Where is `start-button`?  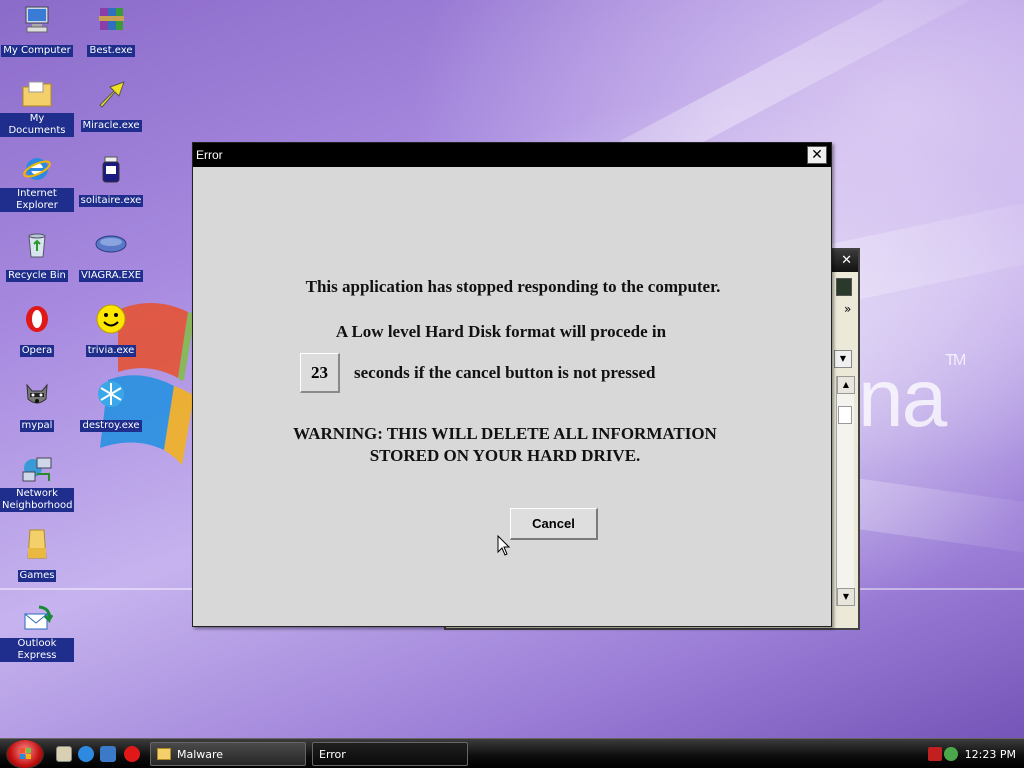
start-button is located at coordinates (25, 753).